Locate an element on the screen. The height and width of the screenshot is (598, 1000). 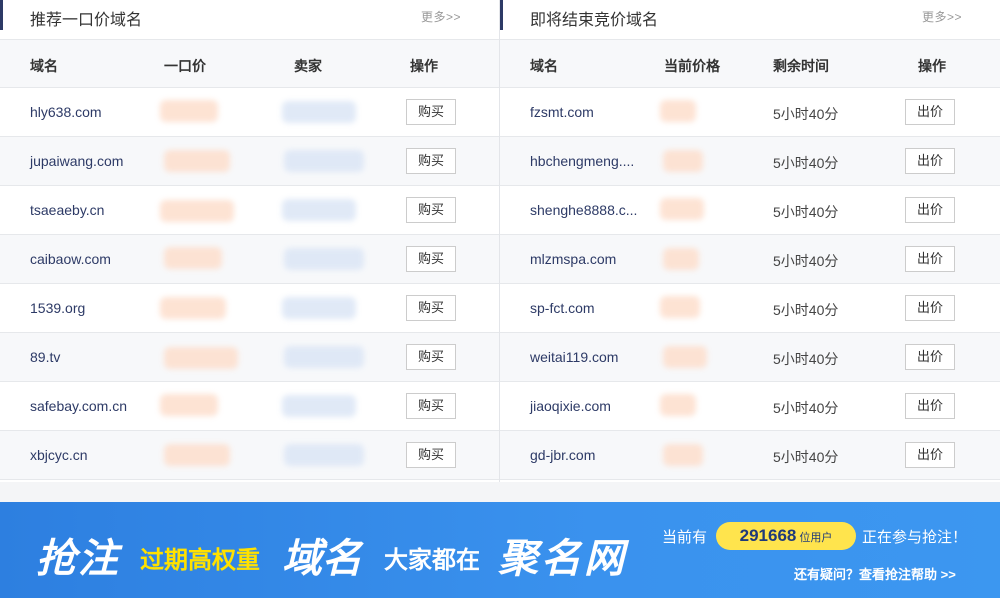
banner-prefix: 当前有 is located at coordinates (685, 537).